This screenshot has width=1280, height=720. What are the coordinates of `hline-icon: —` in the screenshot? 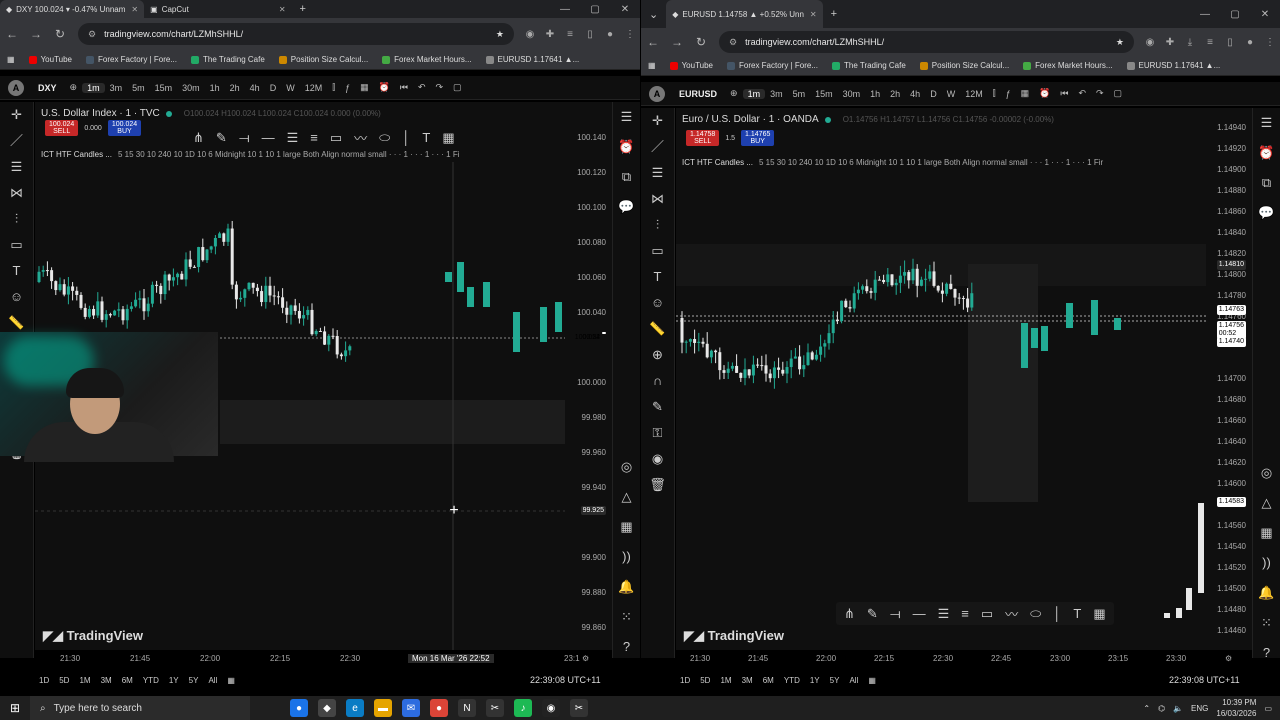 It's located at (919, 613).